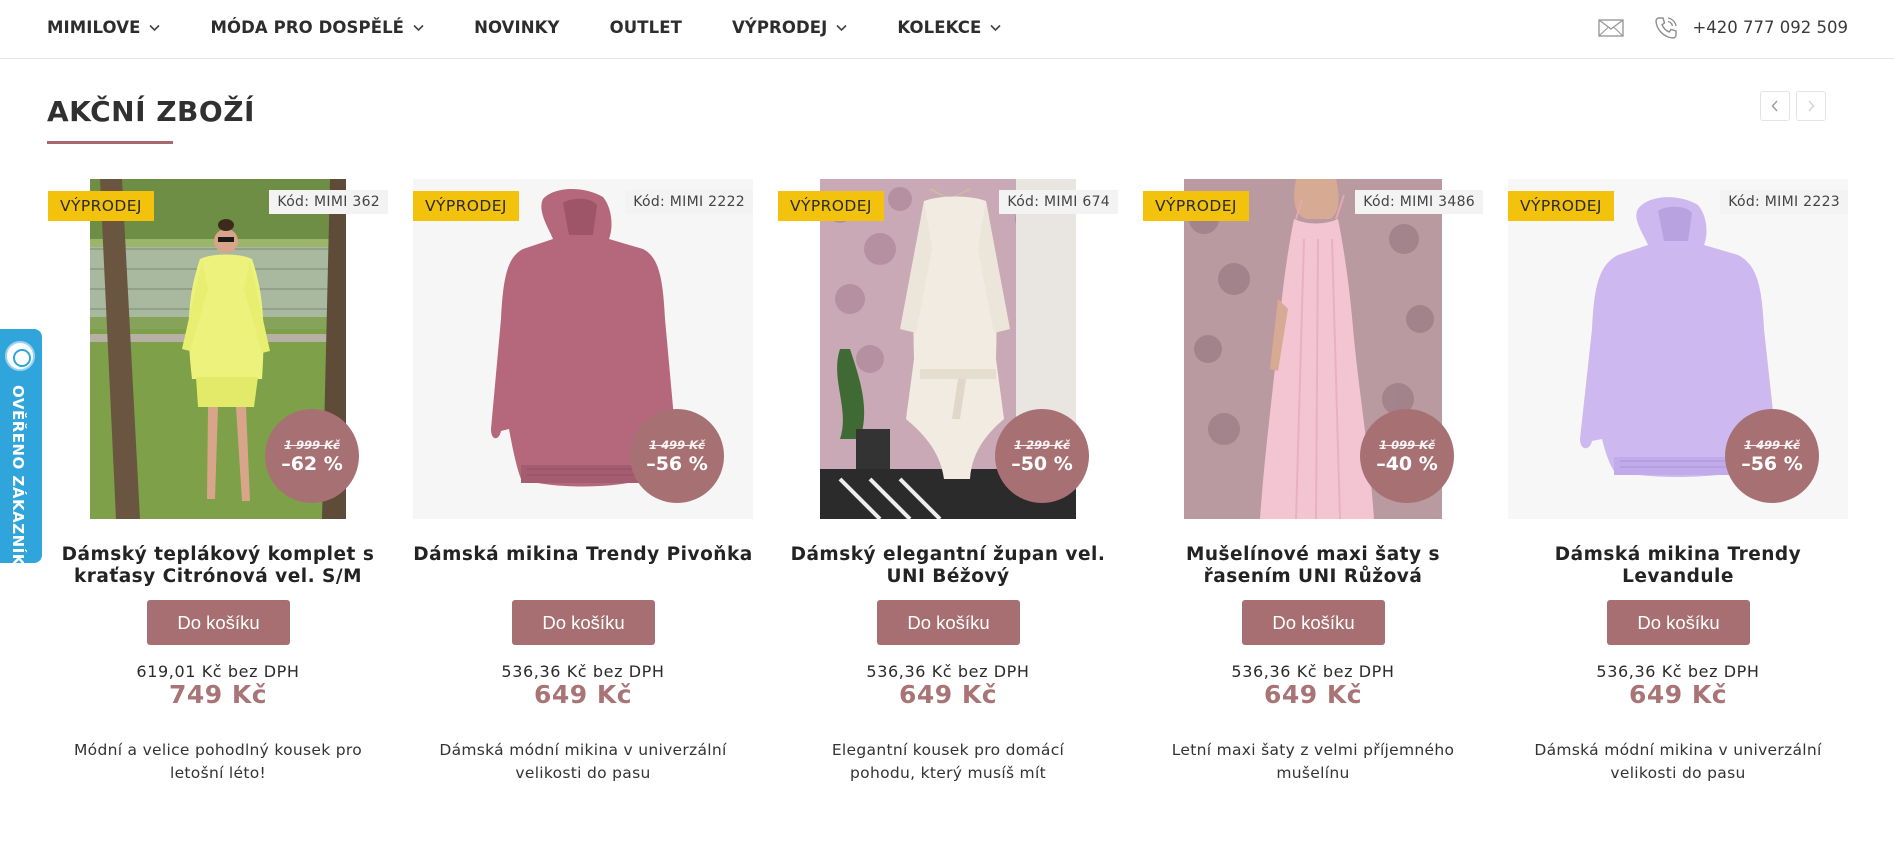 This screenshot has height=865, width=1894. I want to click on discount-badge: 1 999 Kč –62 %, so click(312, 456).